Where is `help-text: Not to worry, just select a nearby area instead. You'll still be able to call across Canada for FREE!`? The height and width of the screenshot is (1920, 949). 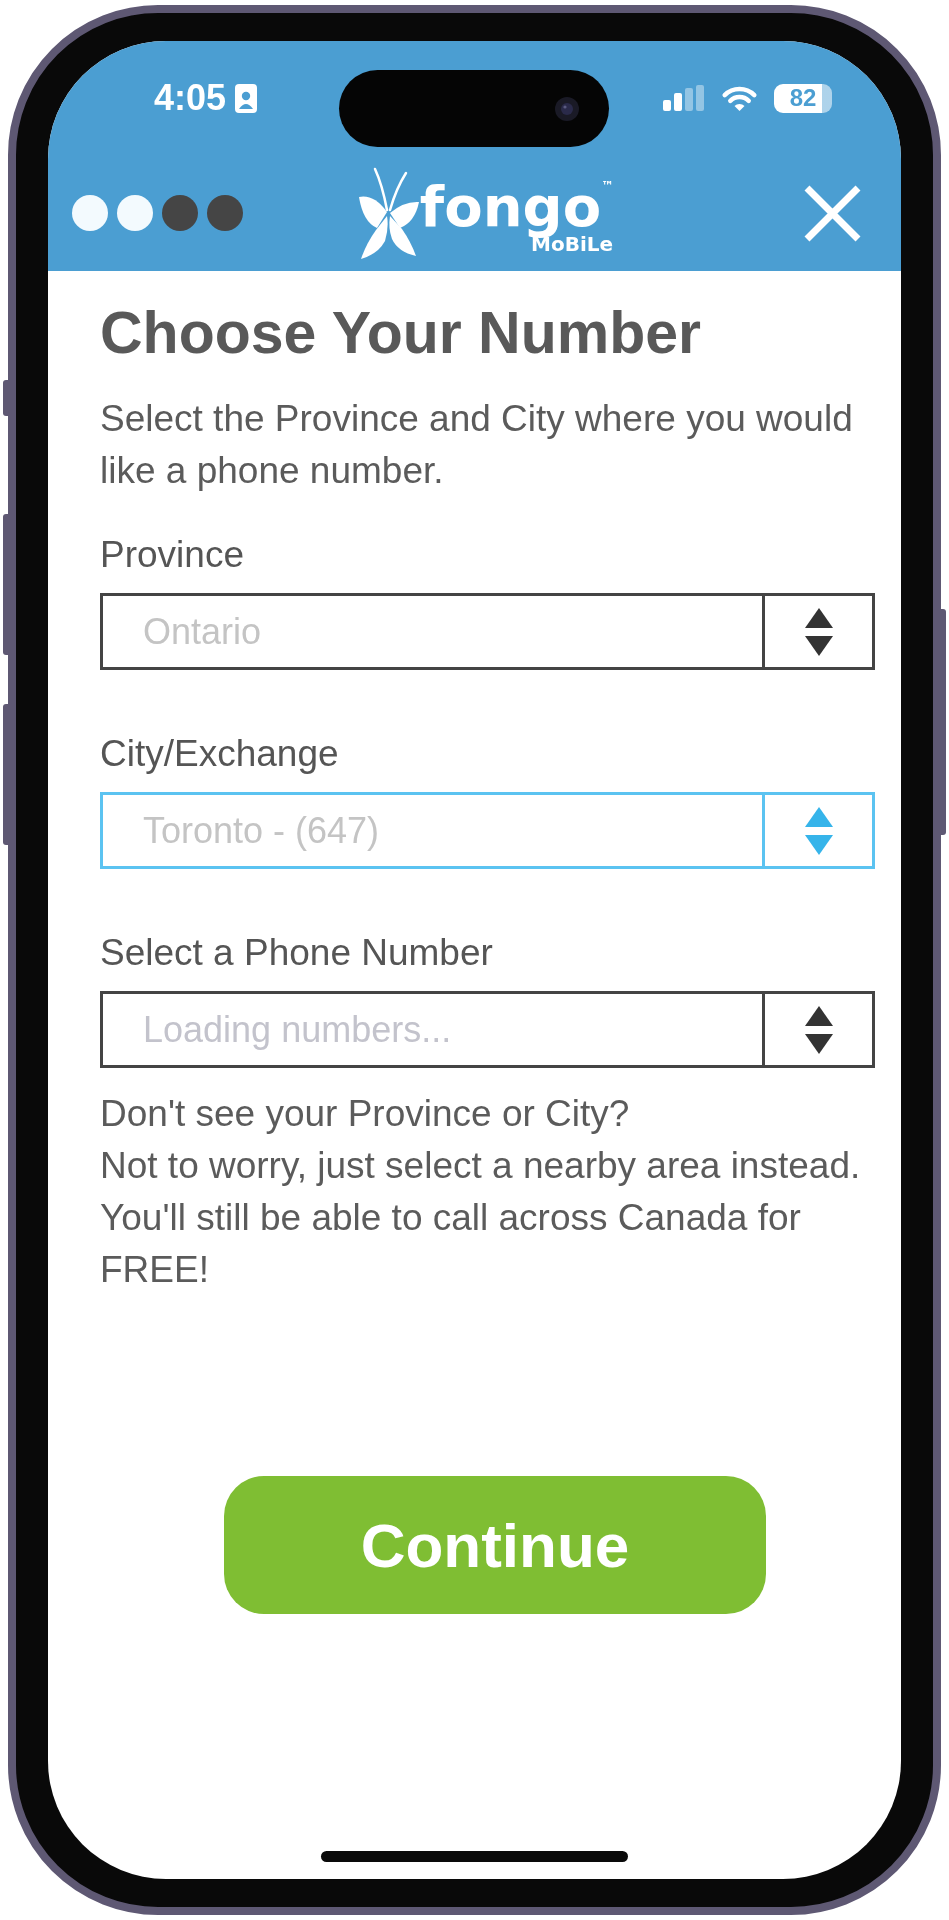 help-text: Not to worry, just select a nearby area instead. You'll still be able to call across Canada for FREE! is located at coordinates (481, 1218).